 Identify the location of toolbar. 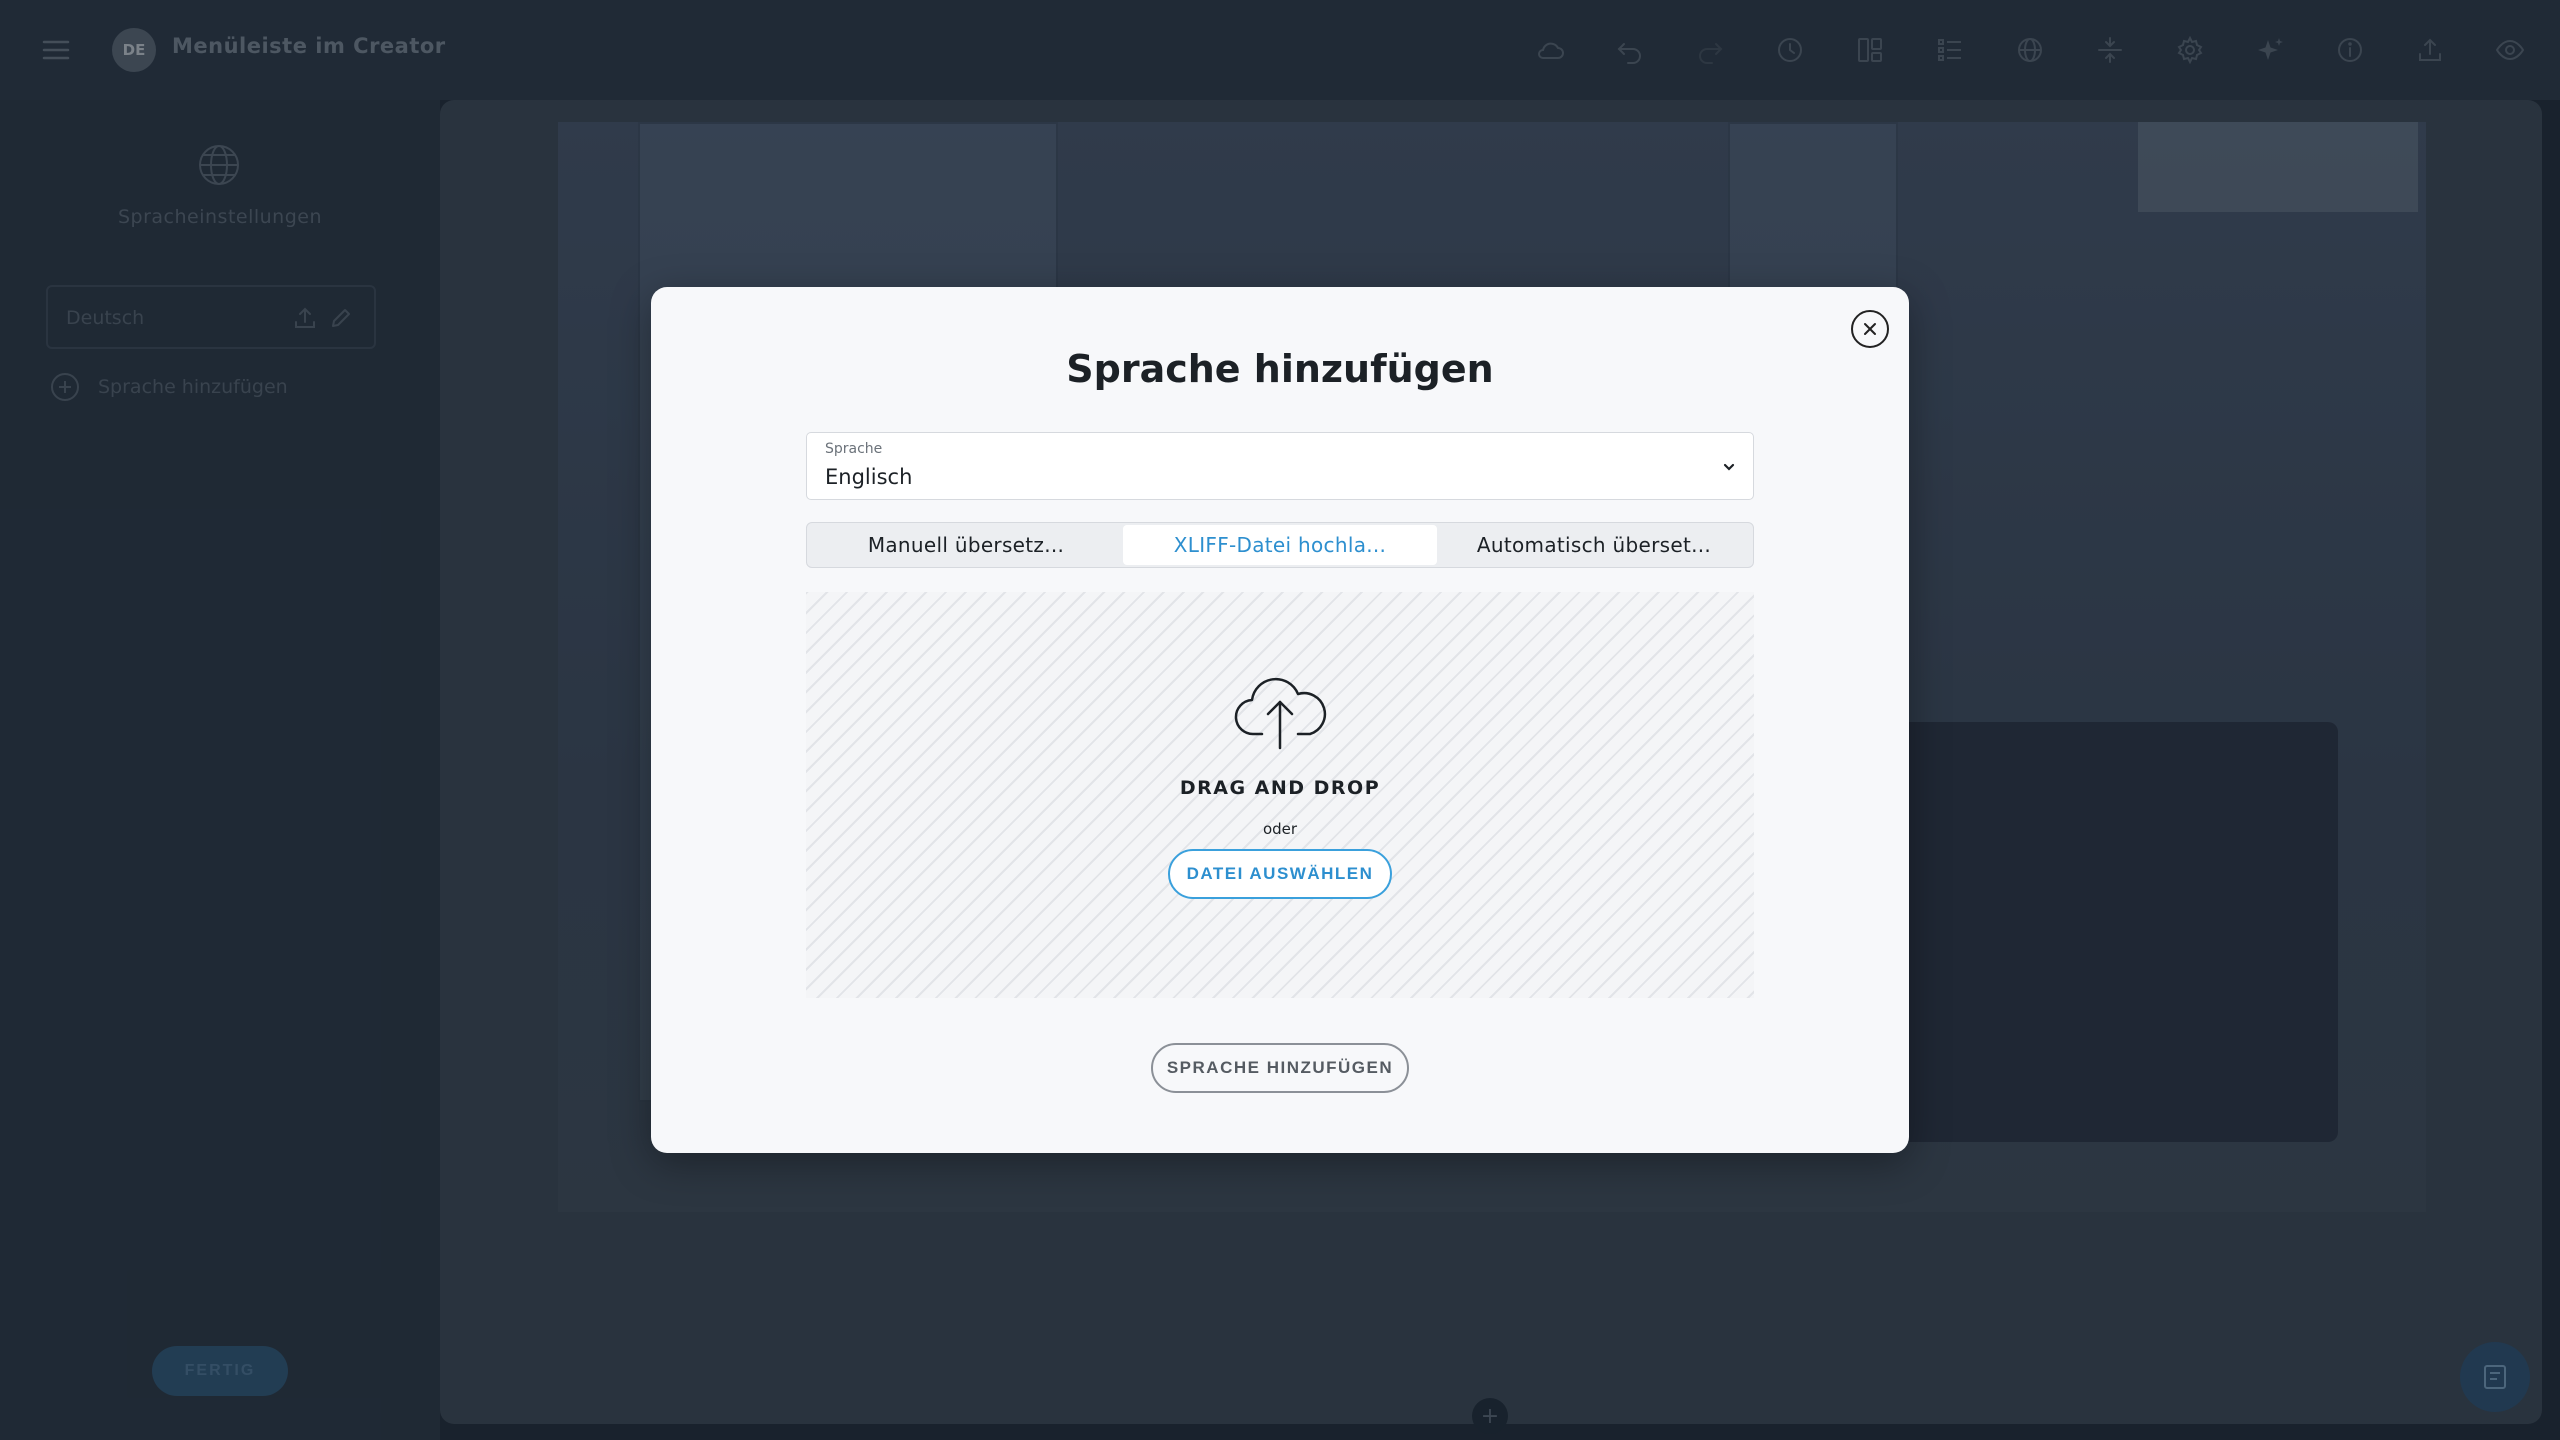
(2030, 50).